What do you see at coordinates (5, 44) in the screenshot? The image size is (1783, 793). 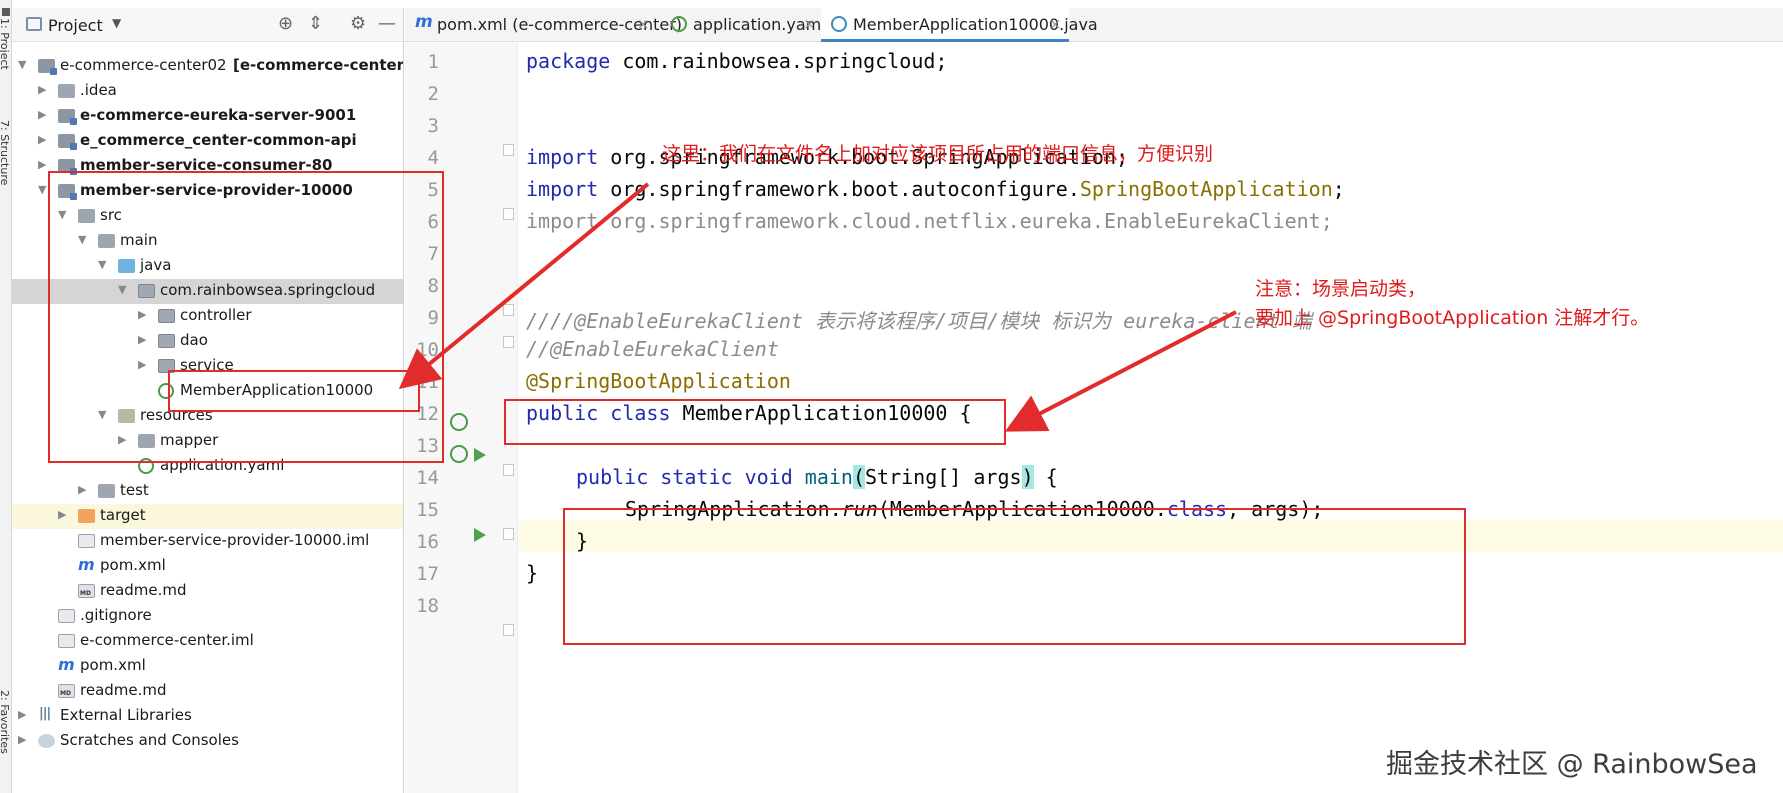 I see `project-tool-button: 1: Project` at bounding box center [5, 44].